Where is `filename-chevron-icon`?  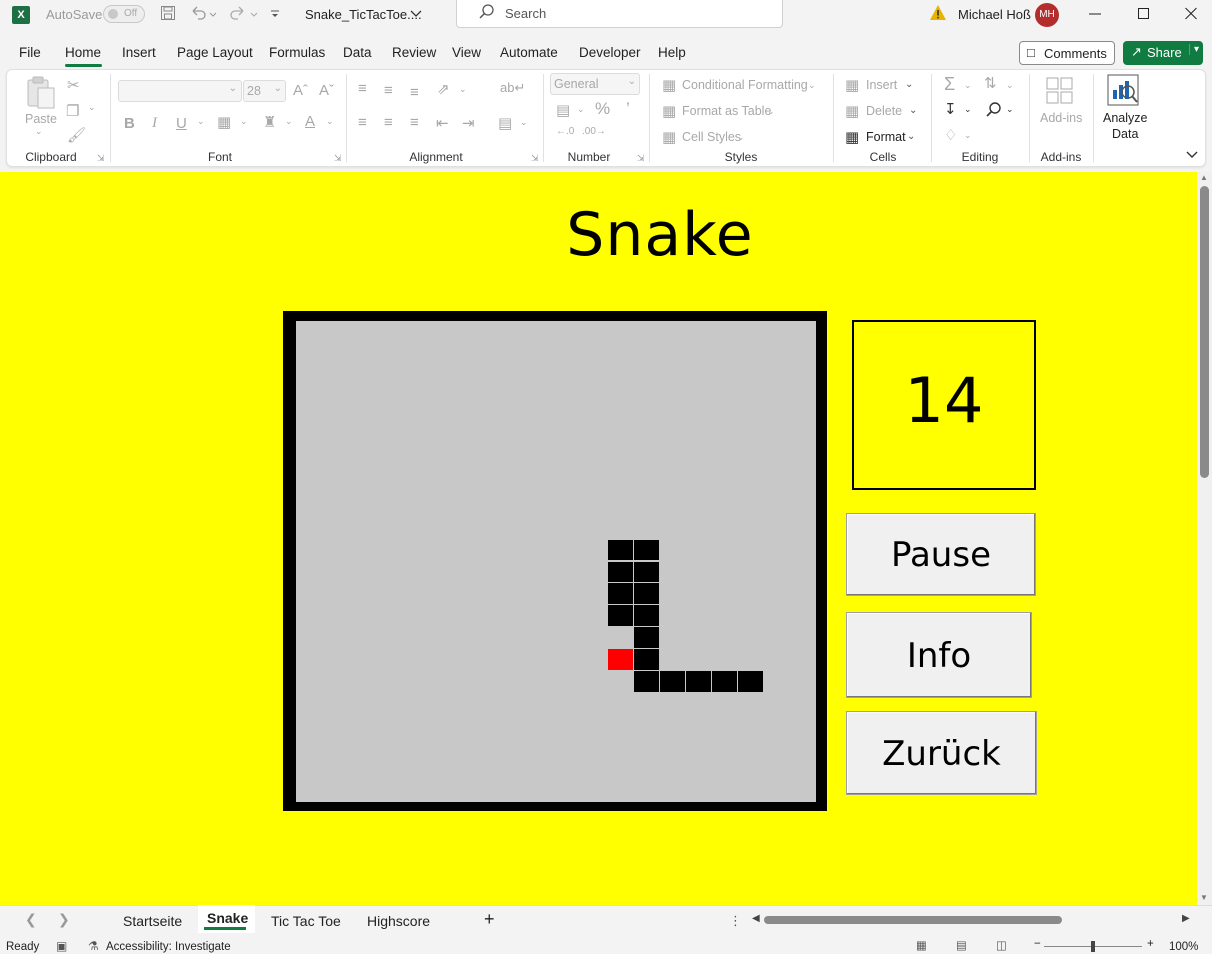 filename-chevron-icon is located at coordinates (416, 15).